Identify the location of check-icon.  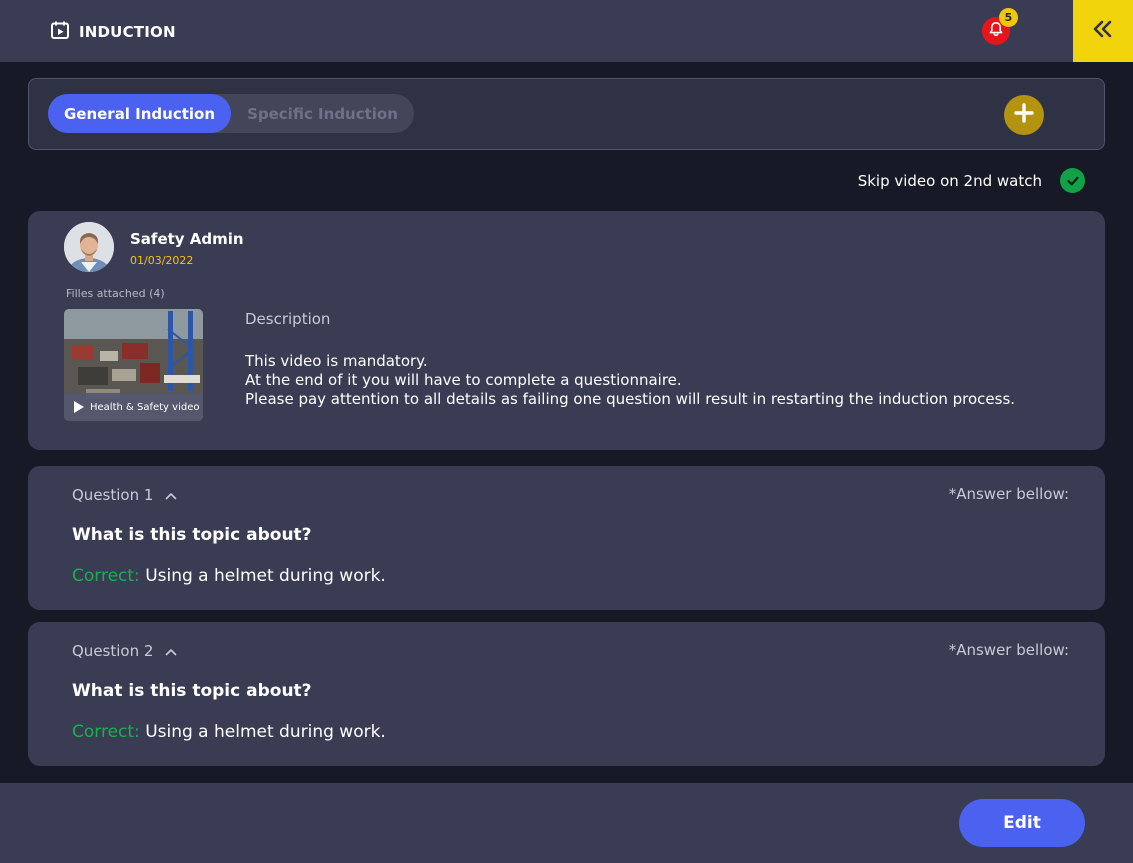
(1072, 180).